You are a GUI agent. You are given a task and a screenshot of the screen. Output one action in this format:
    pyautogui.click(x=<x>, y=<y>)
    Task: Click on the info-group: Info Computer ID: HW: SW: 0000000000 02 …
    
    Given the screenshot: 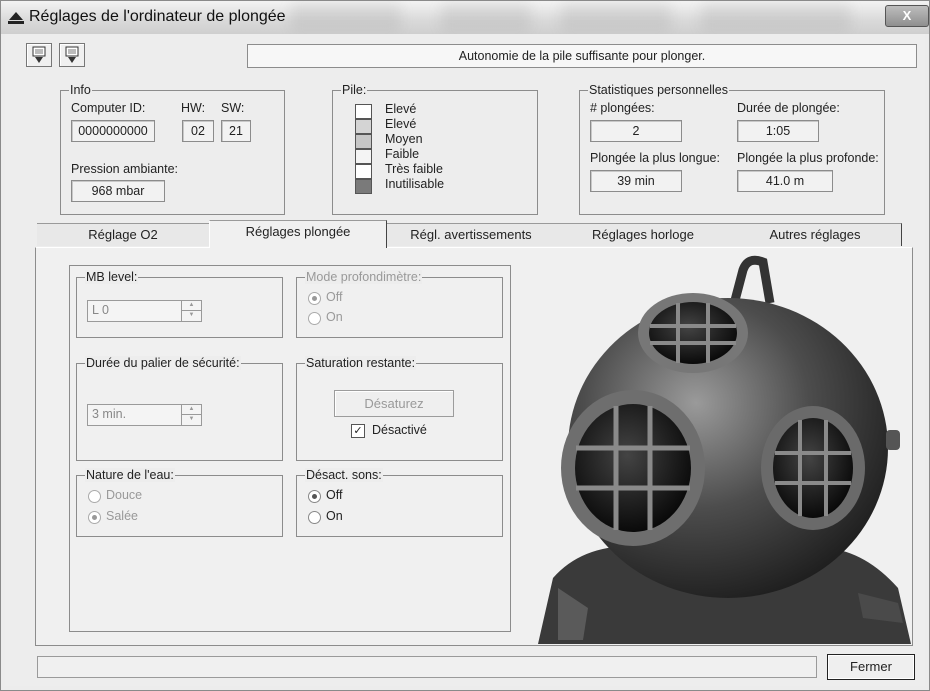 What is the action you would take?
    pyautogui.click(x=172, y=149)
    